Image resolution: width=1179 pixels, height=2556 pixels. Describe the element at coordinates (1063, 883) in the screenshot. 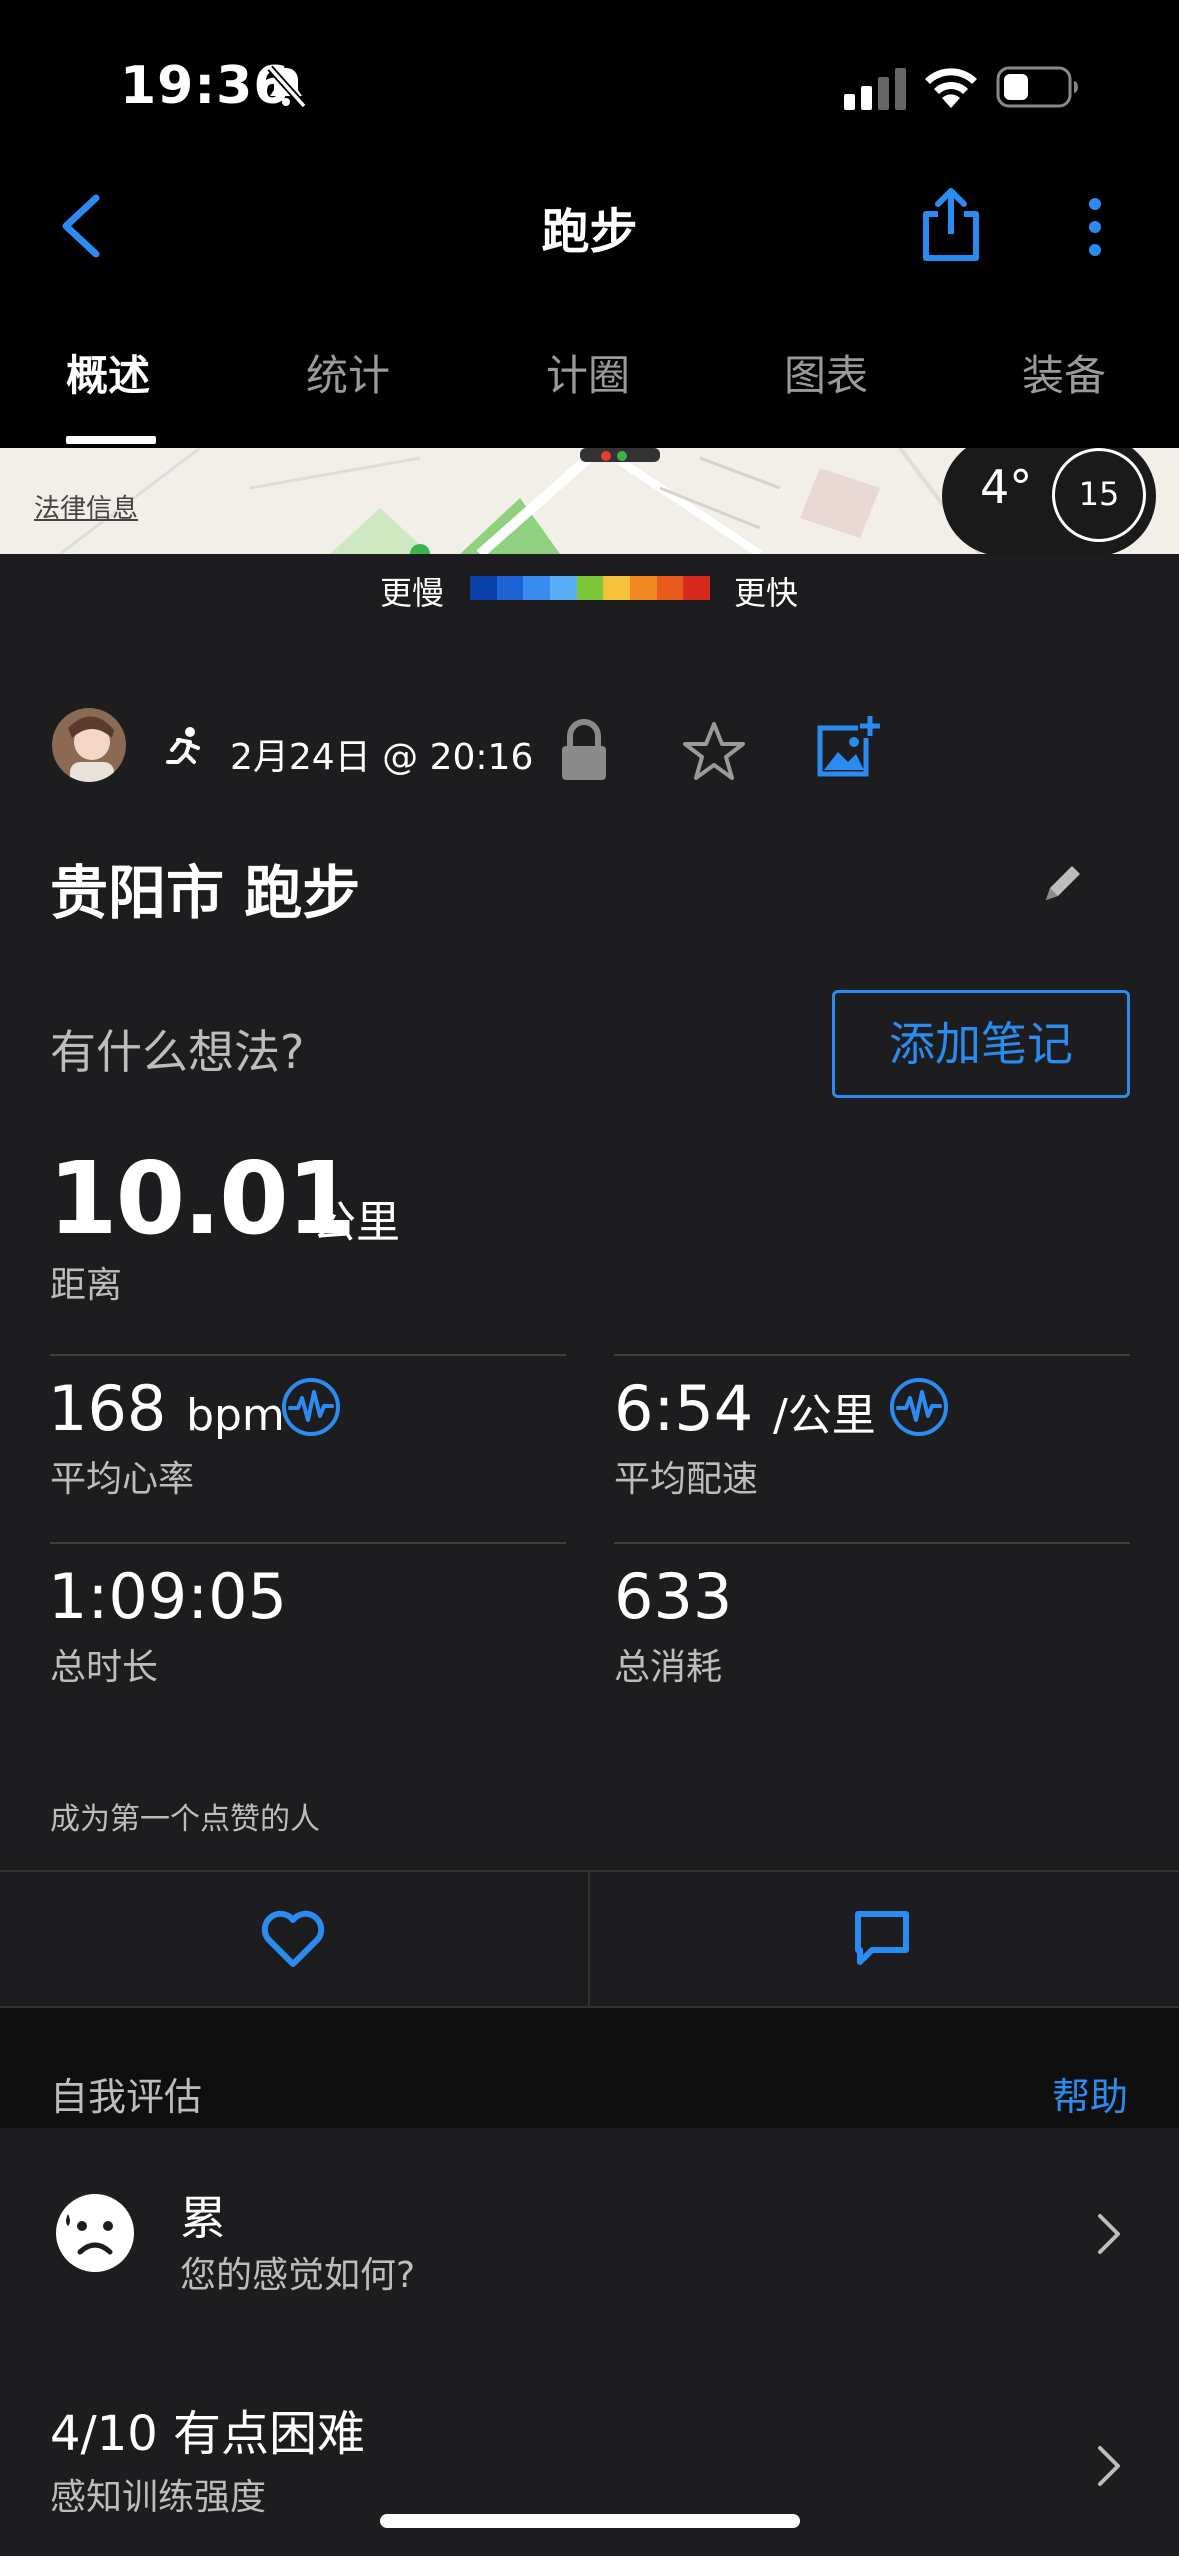

I see `edit-pencil-icon` at that location.